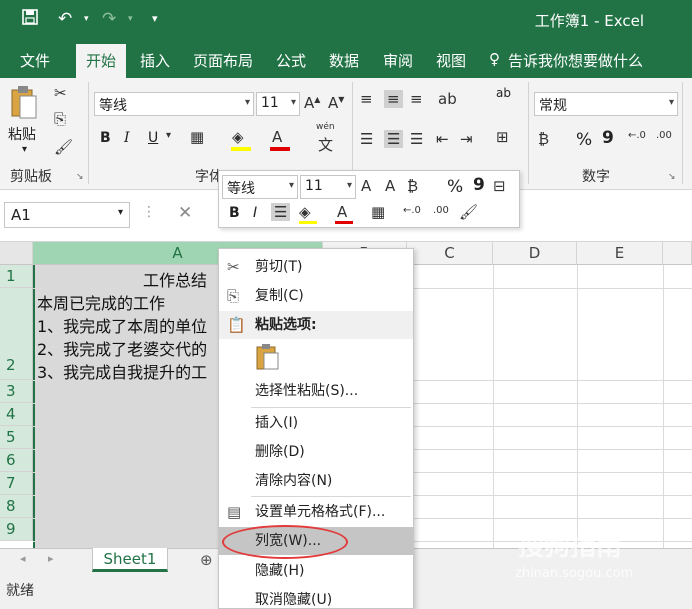 The width and height of the screenshot is (692, 609). What do you see at coordinates (535, 253) in the screenshot?
I see `column-header-d: D` at bounding box center [535, 253].